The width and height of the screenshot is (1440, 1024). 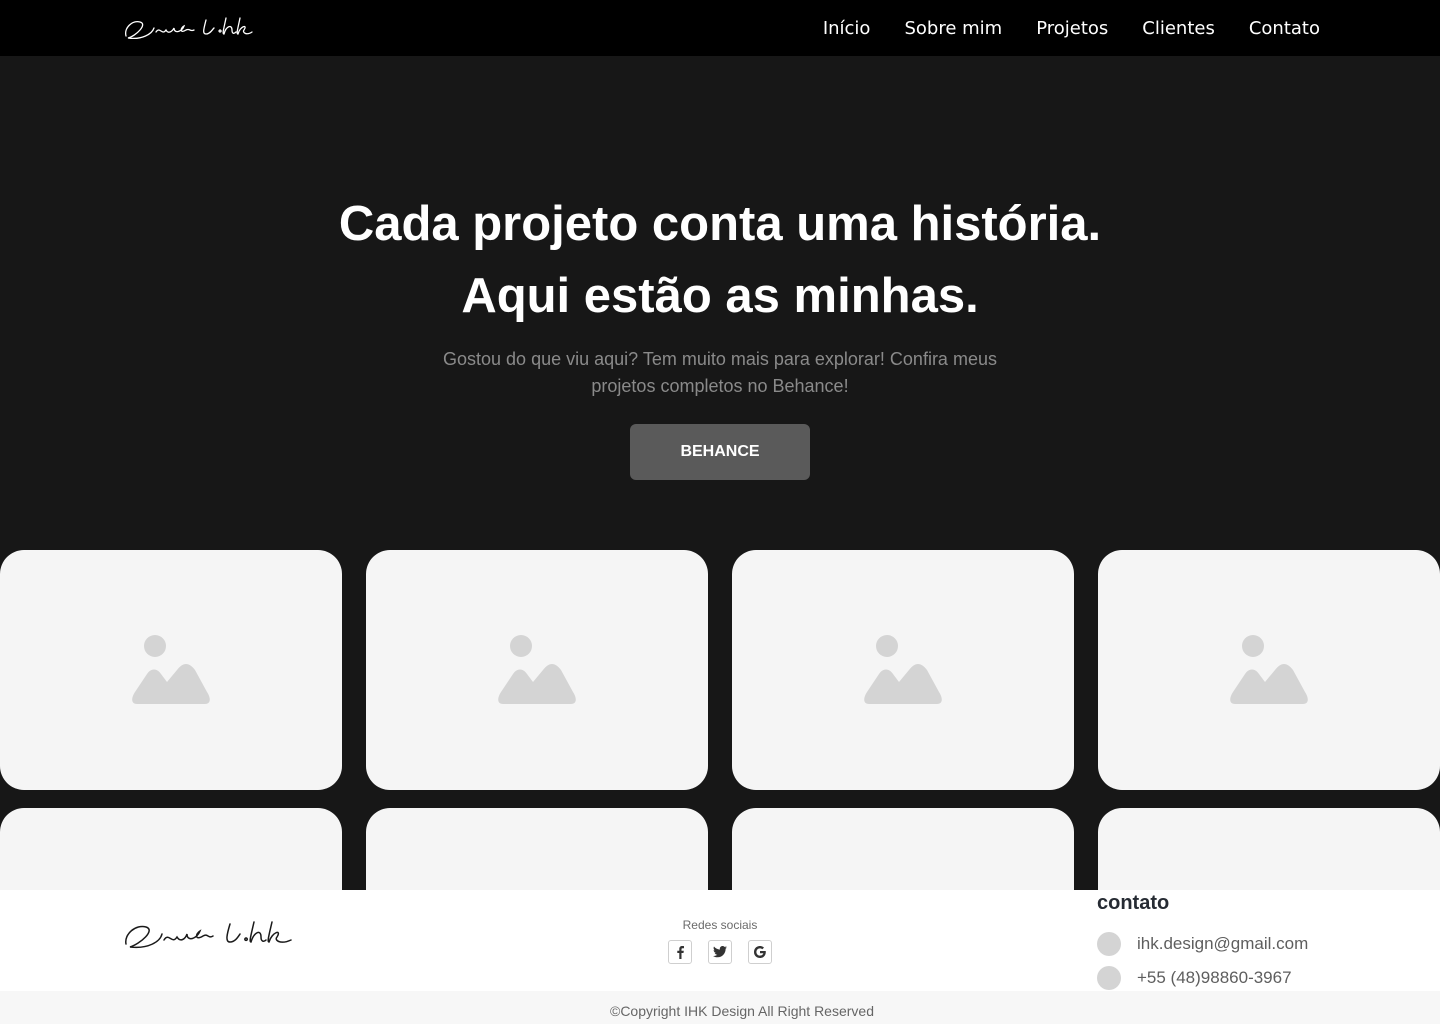 What do you see at coordinates (720, 452) in the screenshot?
I see `behance-button: BEHANCE` at bounding box center [720, 452].